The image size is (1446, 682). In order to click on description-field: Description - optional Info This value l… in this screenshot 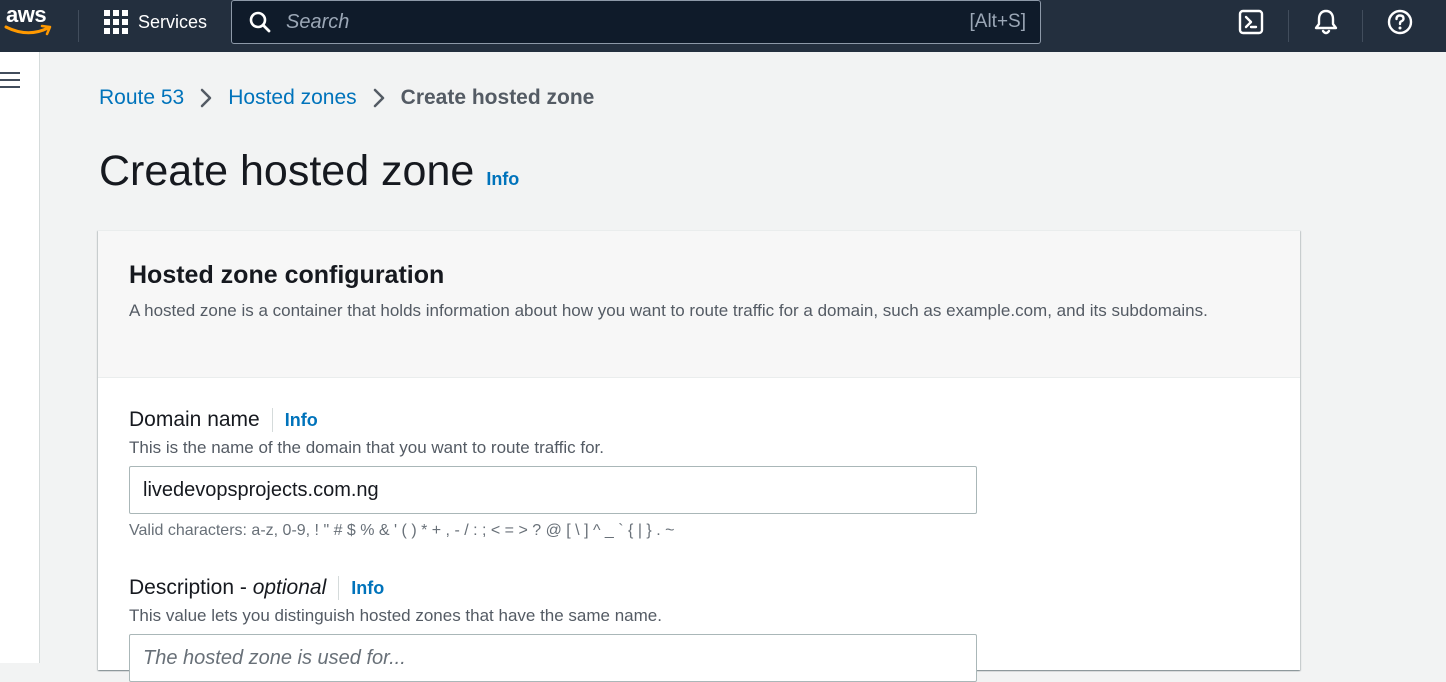, I will do `click(699, 628)`.